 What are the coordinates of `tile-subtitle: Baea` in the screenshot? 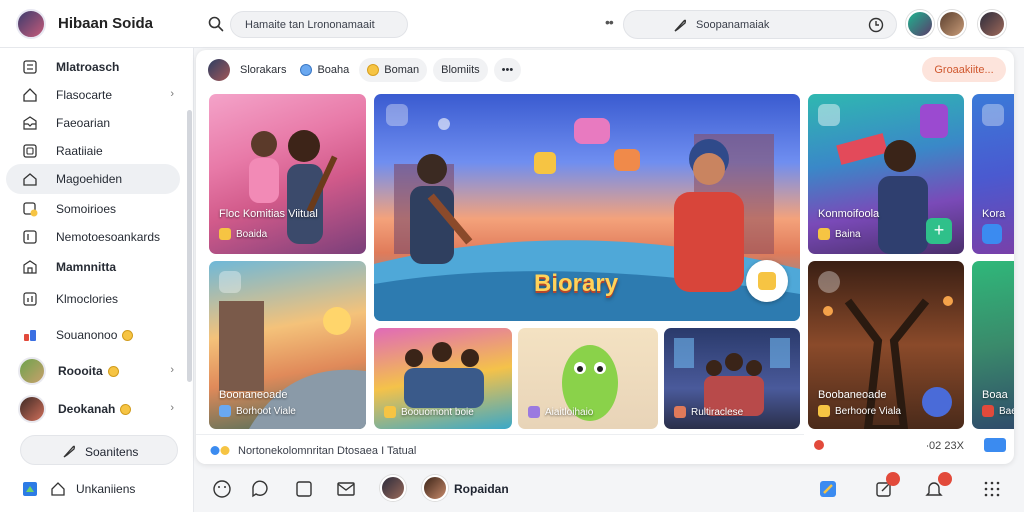 It's located at (998, 411).